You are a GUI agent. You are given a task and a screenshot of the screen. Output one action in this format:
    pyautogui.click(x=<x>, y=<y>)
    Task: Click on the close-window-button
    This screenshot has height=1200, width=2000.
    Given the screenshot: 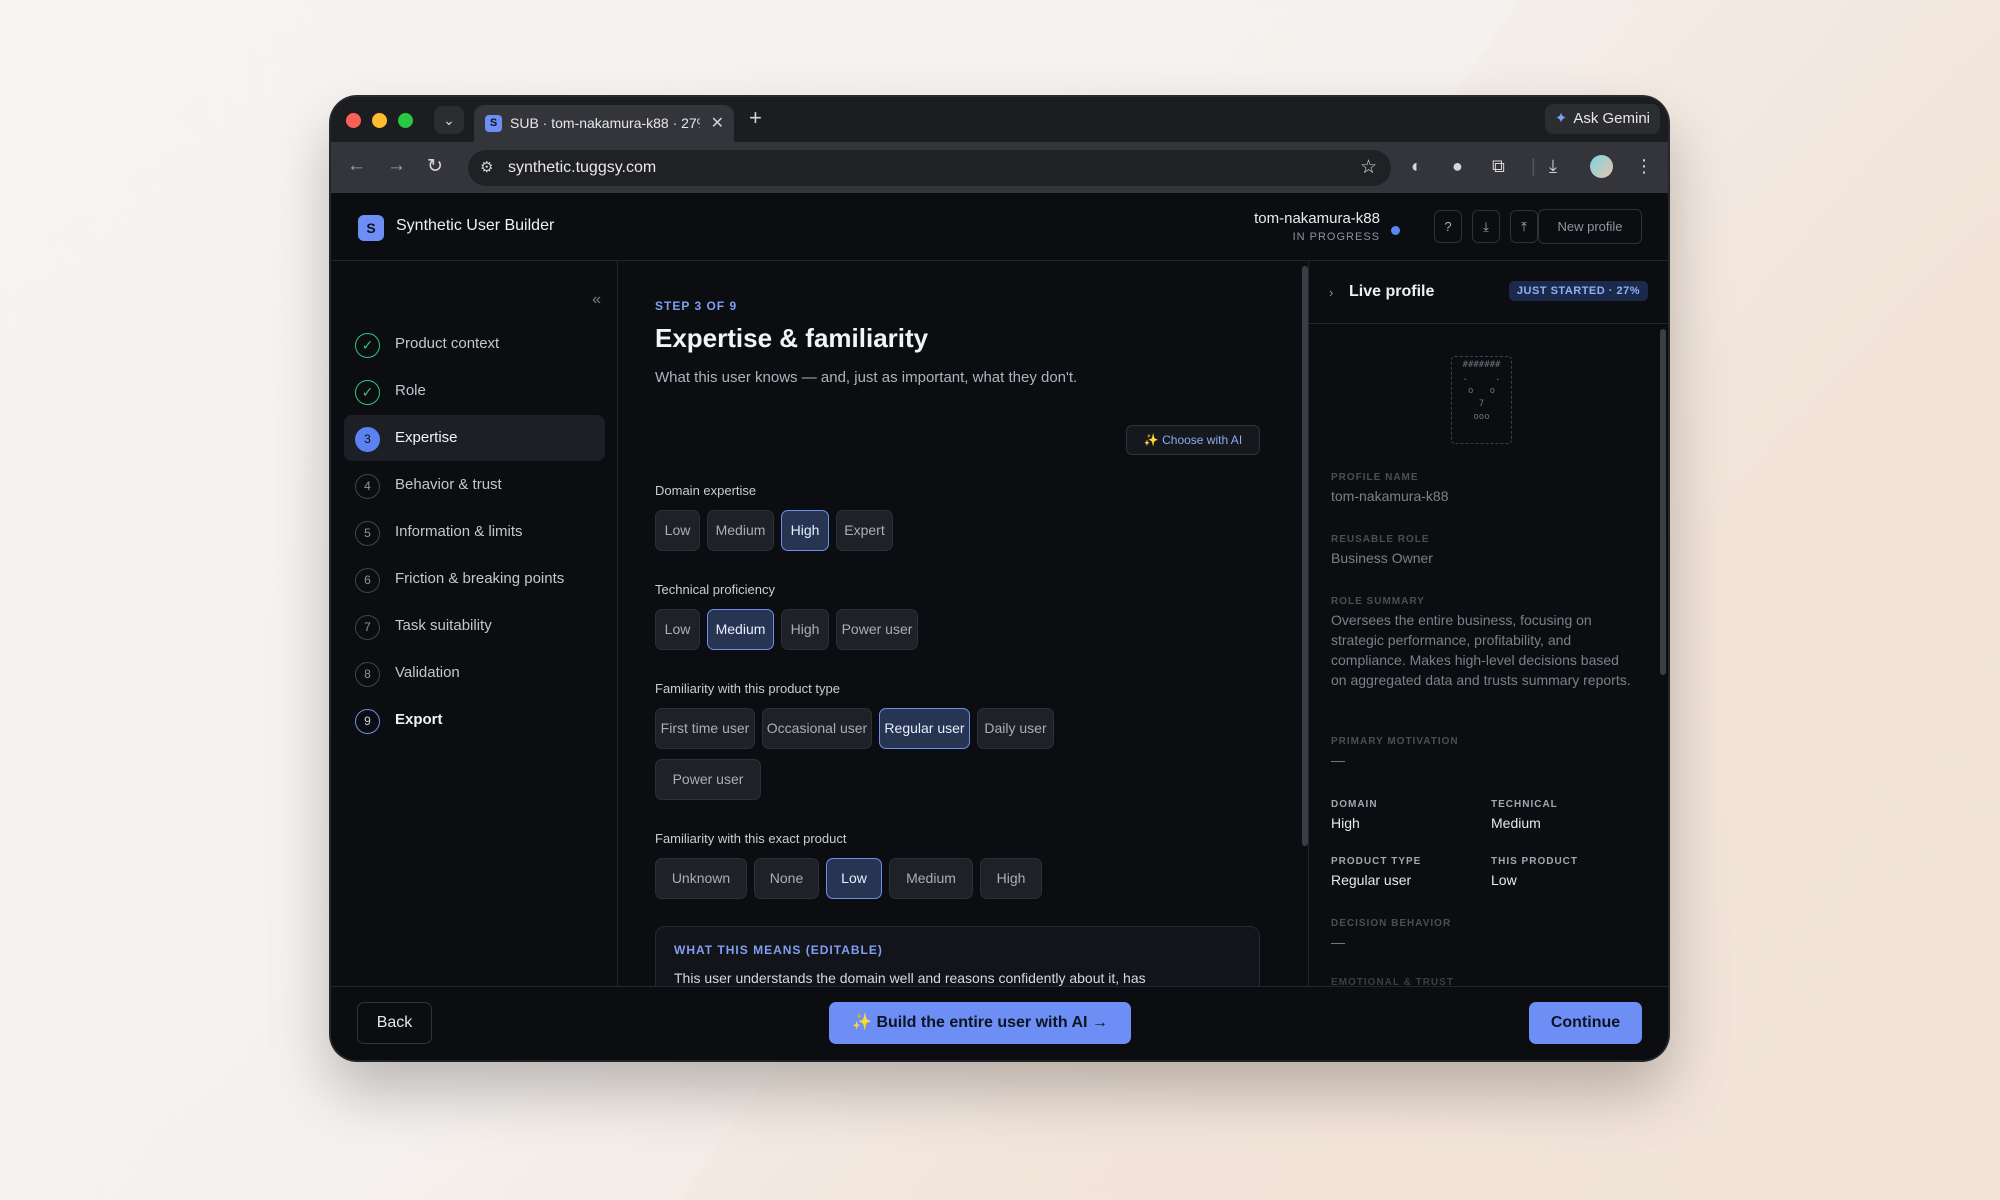 What is the action you would take?
    pyautogui.click(x=353, y=120)
    